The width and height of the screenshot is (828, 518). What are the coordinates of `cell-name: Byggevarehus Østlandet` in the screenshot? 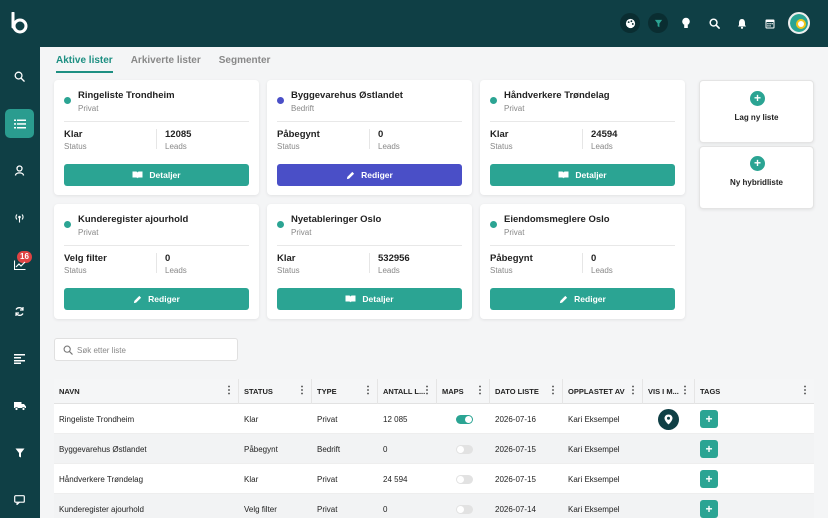 It's located at (103, 449).